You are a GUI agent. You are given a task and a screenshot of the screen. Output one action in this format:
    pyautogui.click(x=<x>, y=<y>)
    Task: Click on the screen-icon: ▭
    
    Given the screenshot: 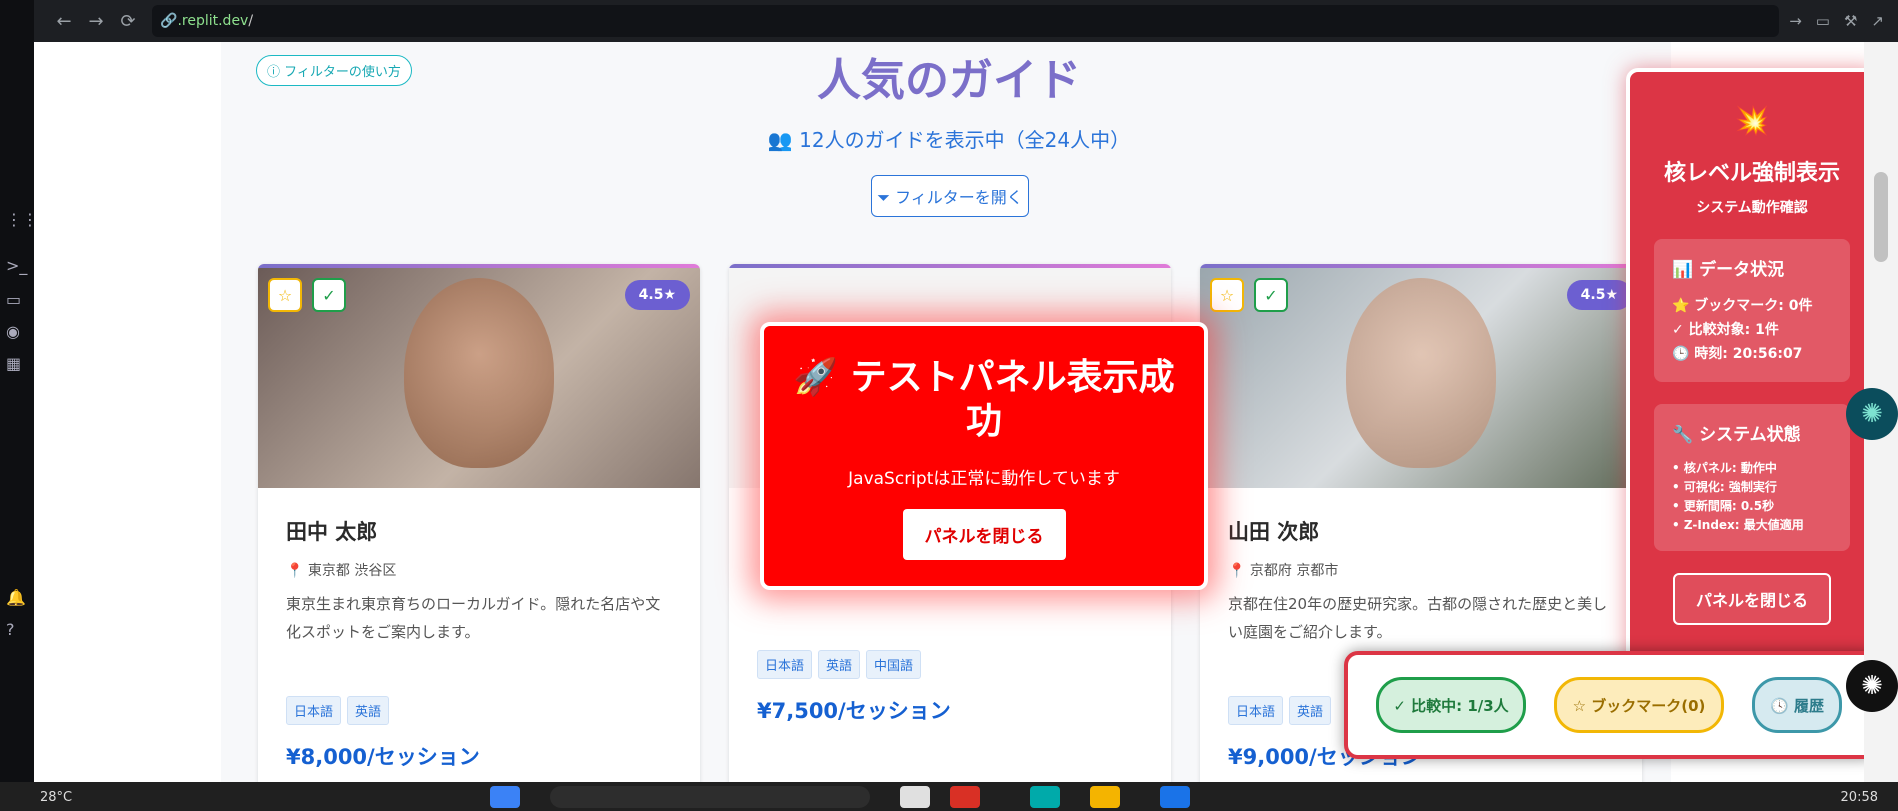 What is the action you would take?
    pyautogui.click(x=1823, y=21)
    